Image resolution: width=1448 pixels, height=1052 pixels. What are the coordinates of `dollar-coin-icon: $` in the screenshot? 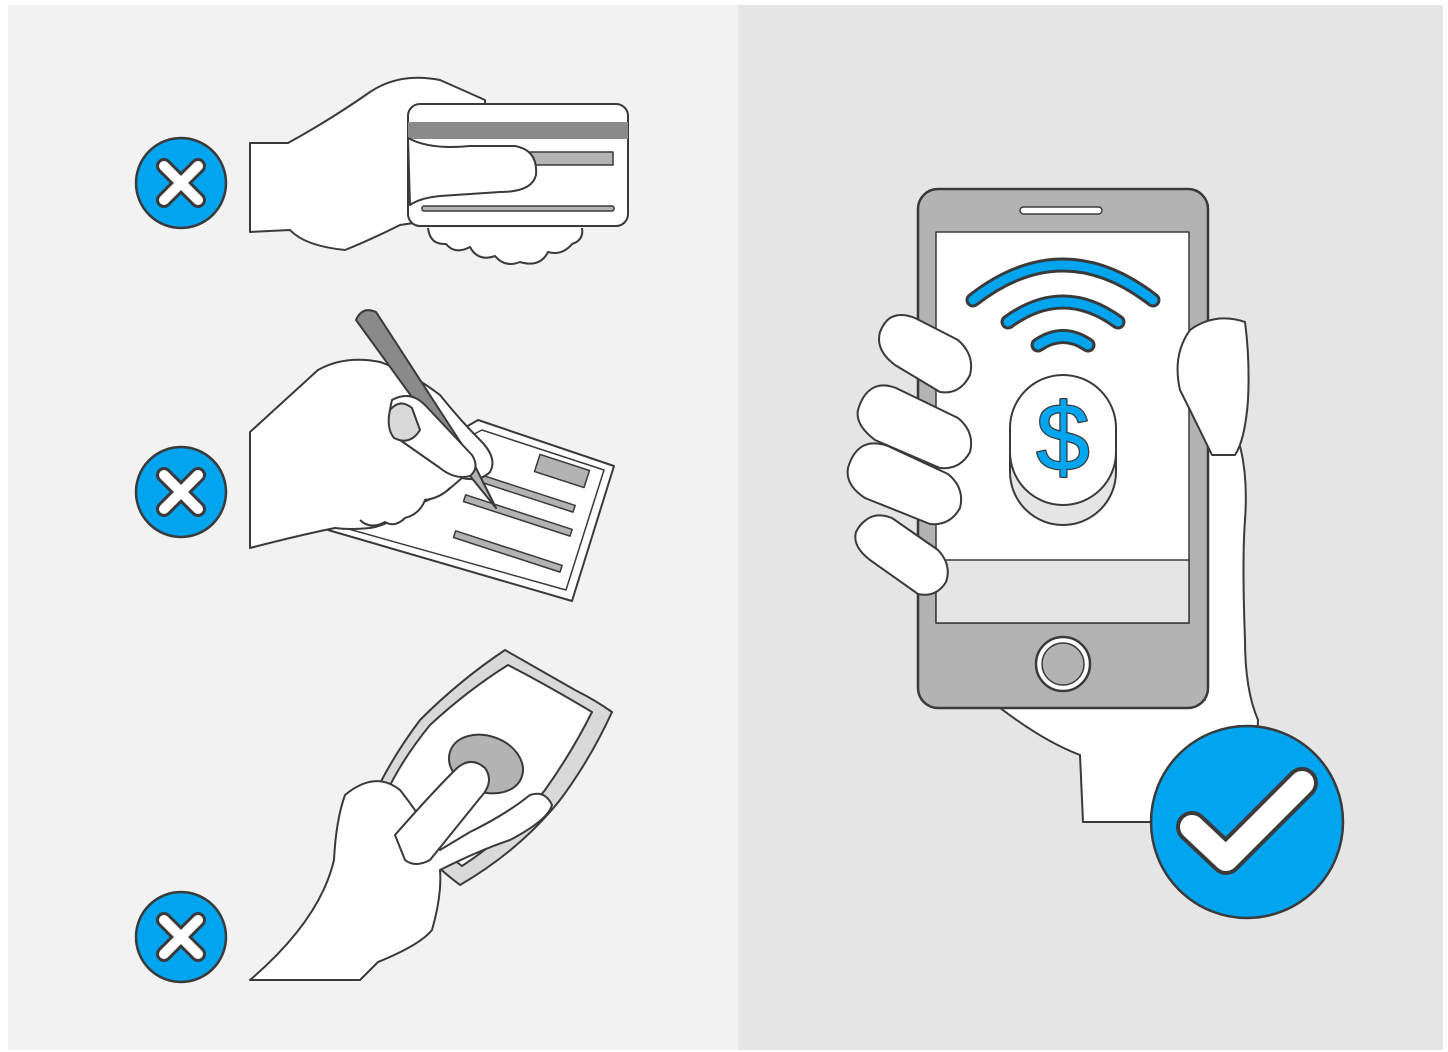 It's located at (1063, 450).